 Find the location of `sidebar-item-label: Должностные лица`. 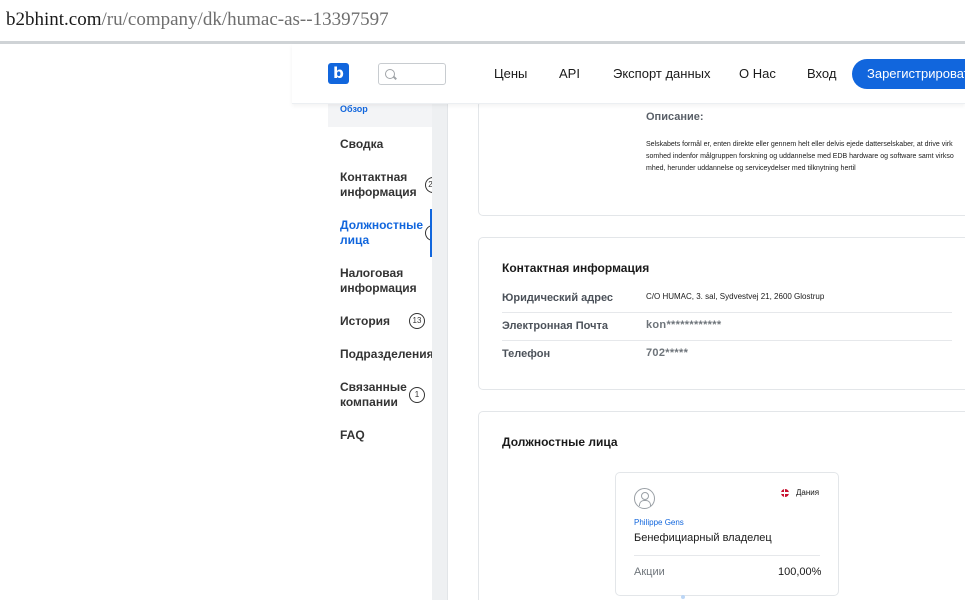

sidebar-item-label: Должностные лица is located at coordinates (381, 232).